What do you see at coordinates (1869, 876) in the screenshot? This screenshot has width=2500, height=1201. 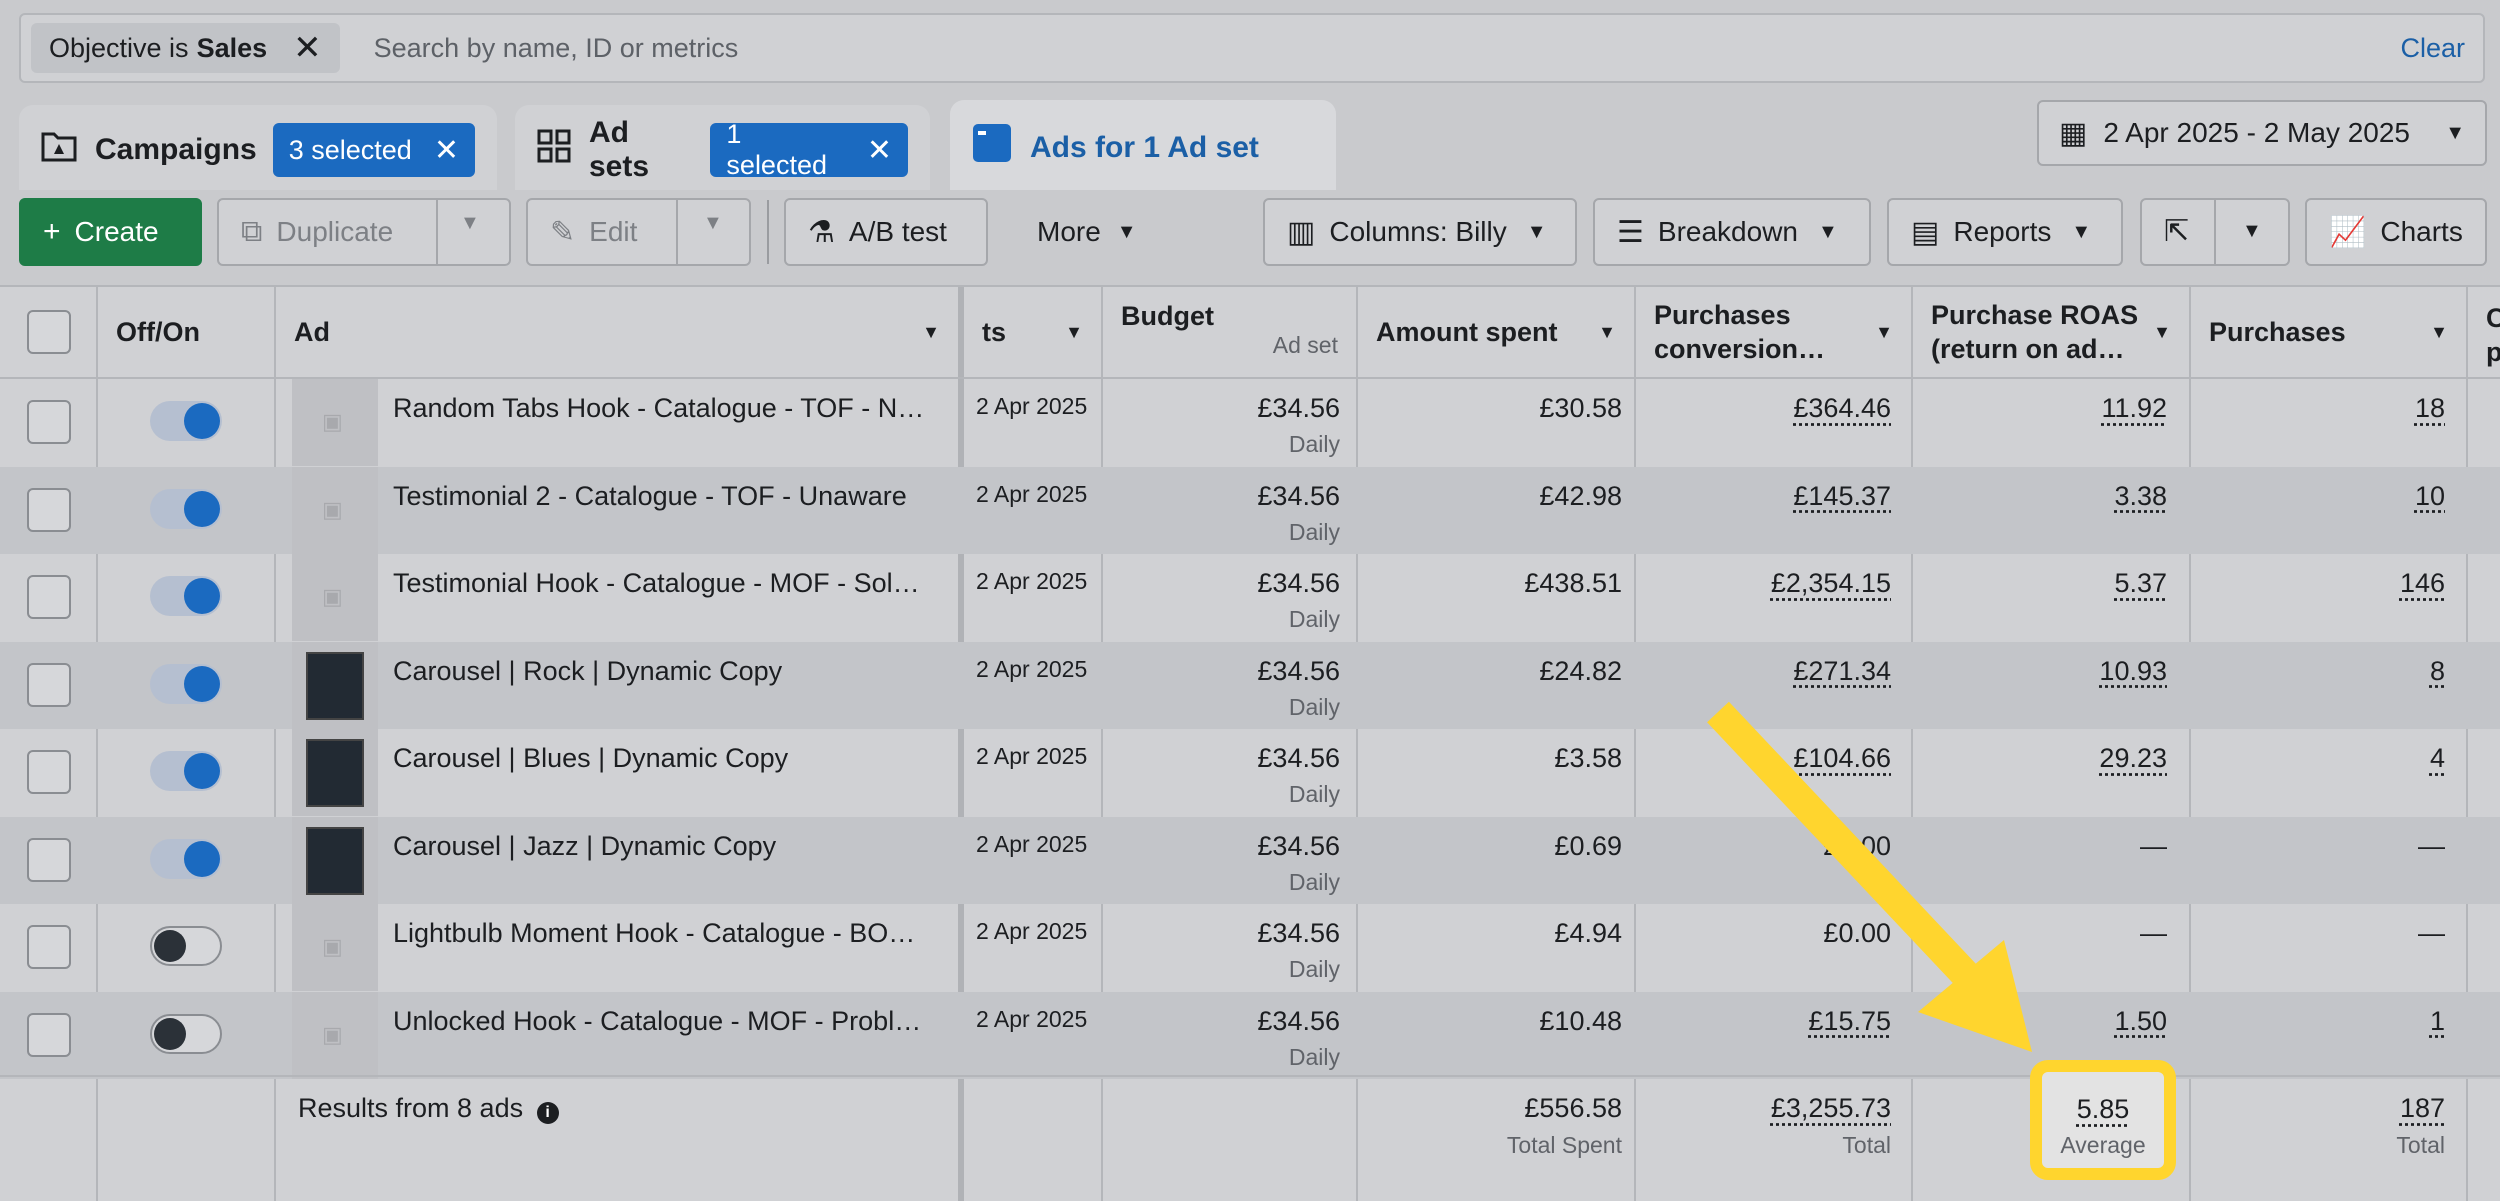 I see `yellow-arrow-icon` at bounding box center [1869, 876].